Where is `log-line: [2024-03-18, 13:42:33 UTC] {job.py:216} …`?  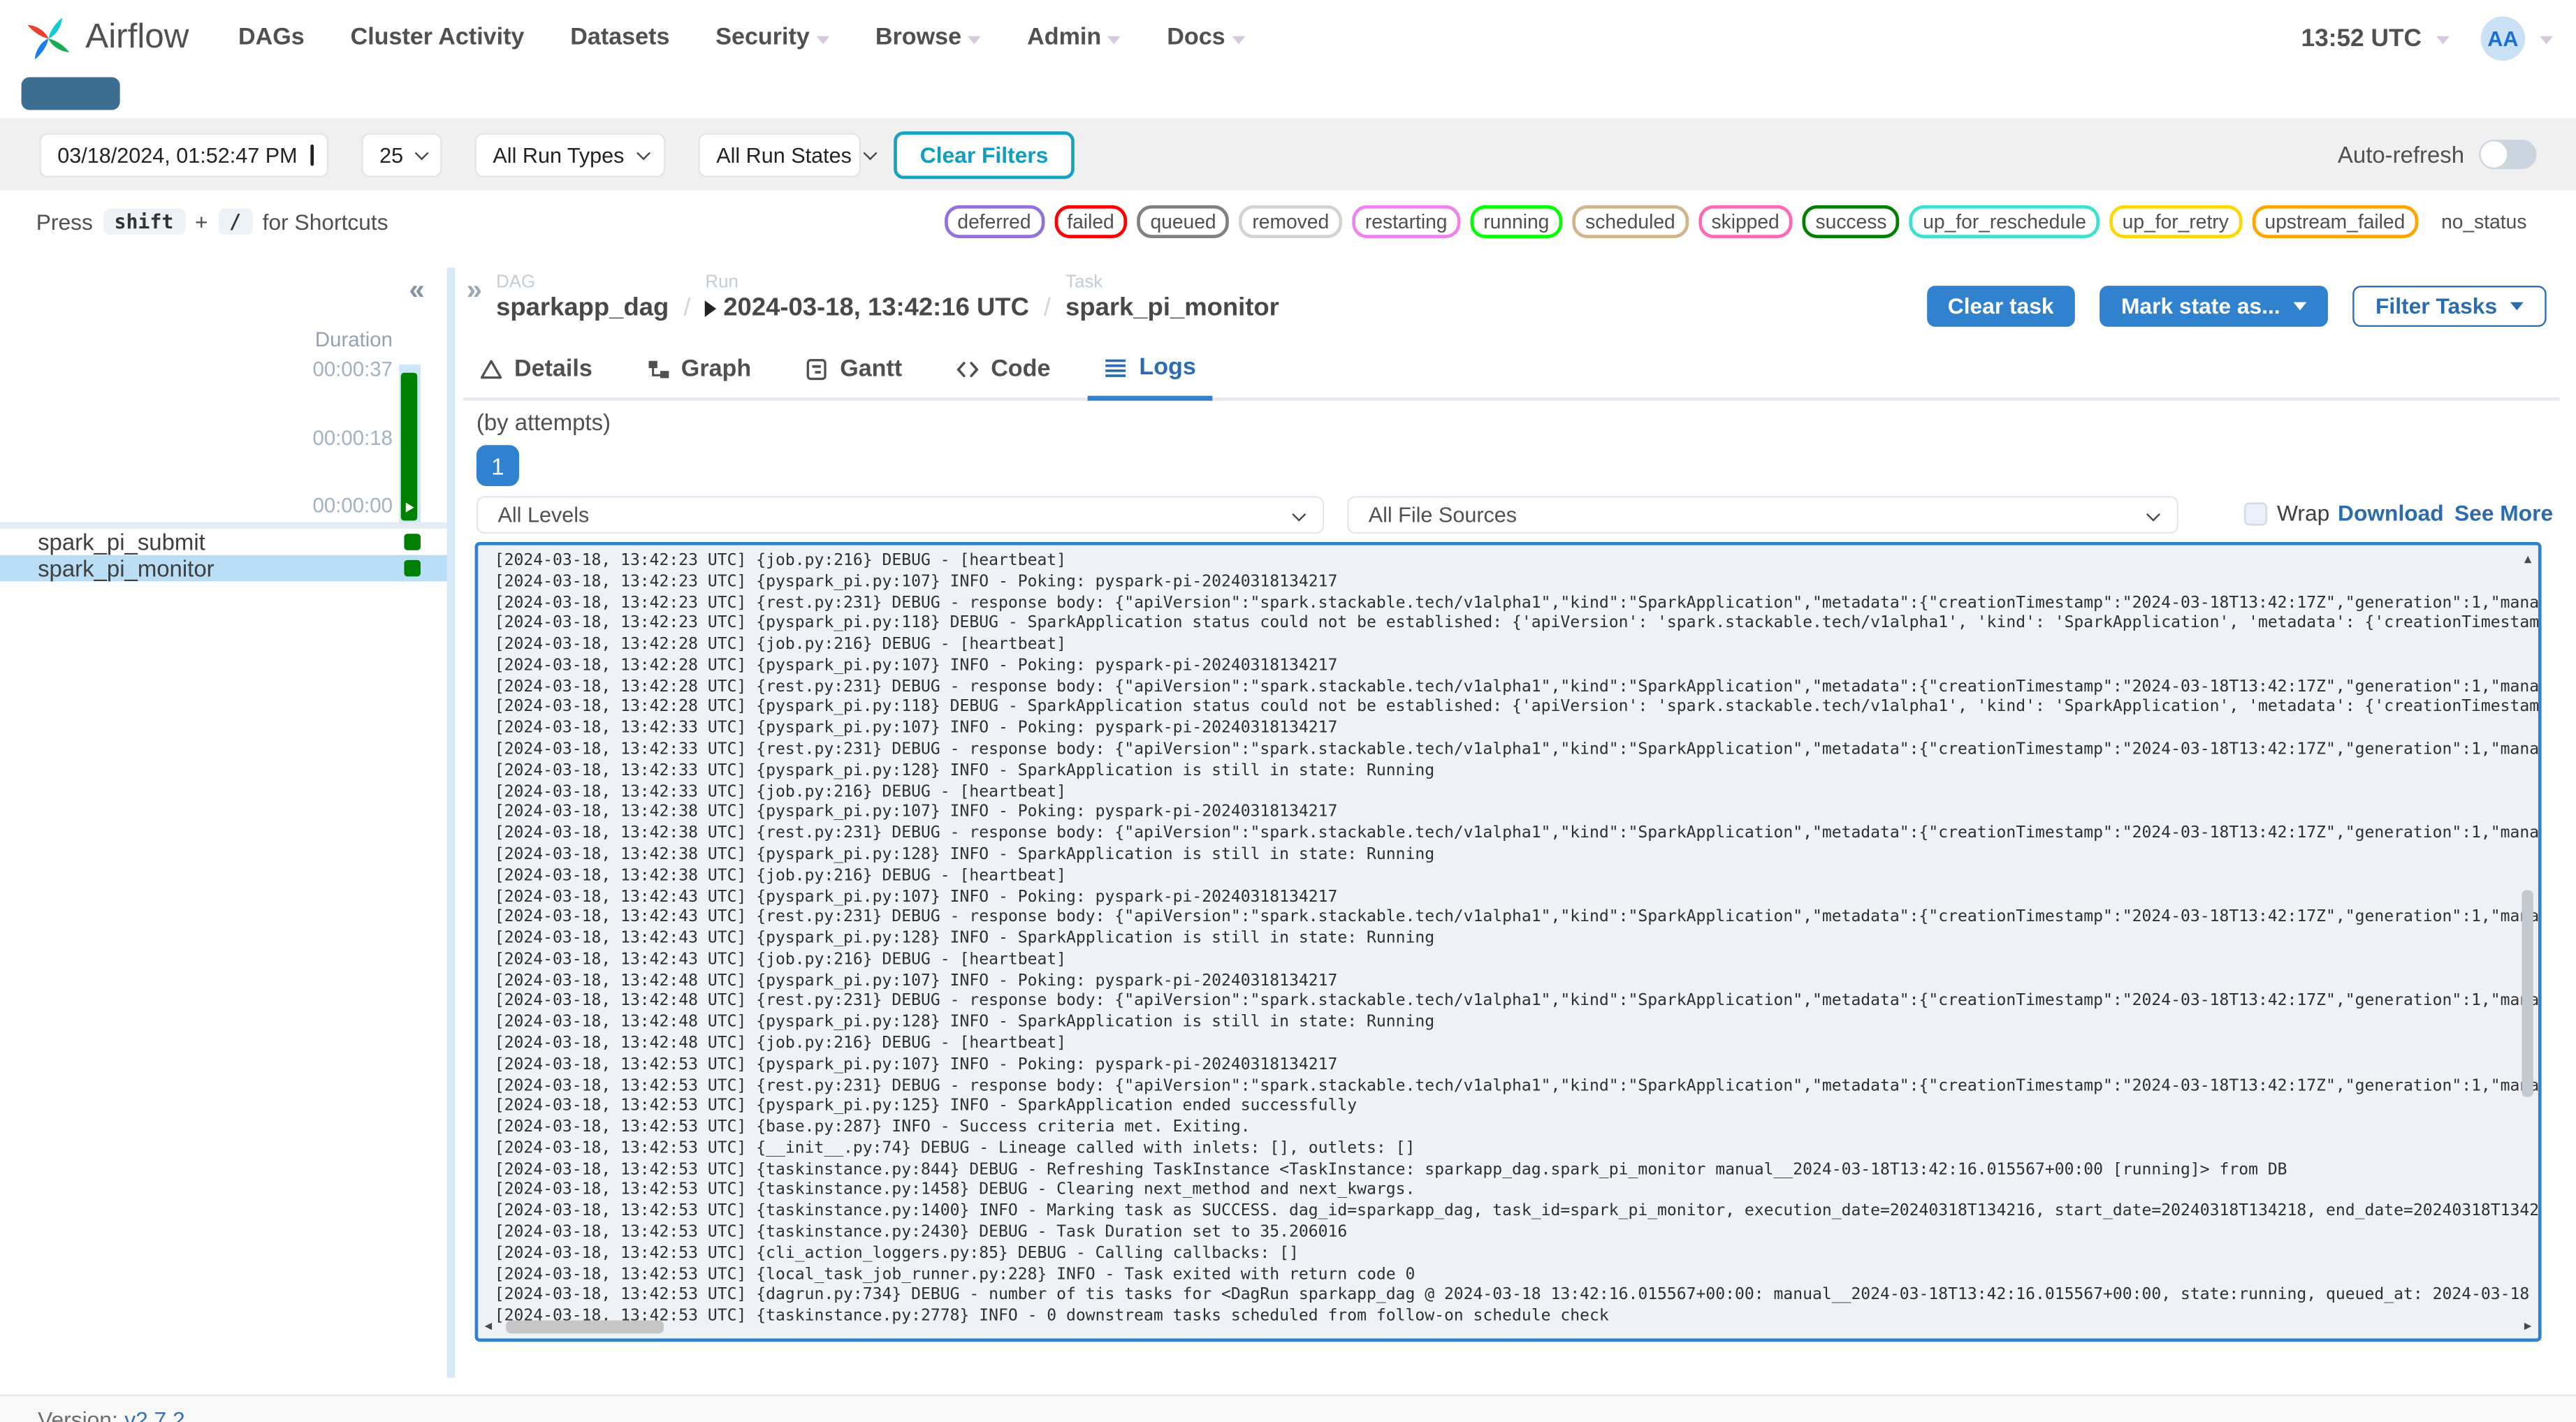 log-line: [2024-03-18, 13:42:33 UTC] {job.py:216} … is located at coordinates (780, 791).